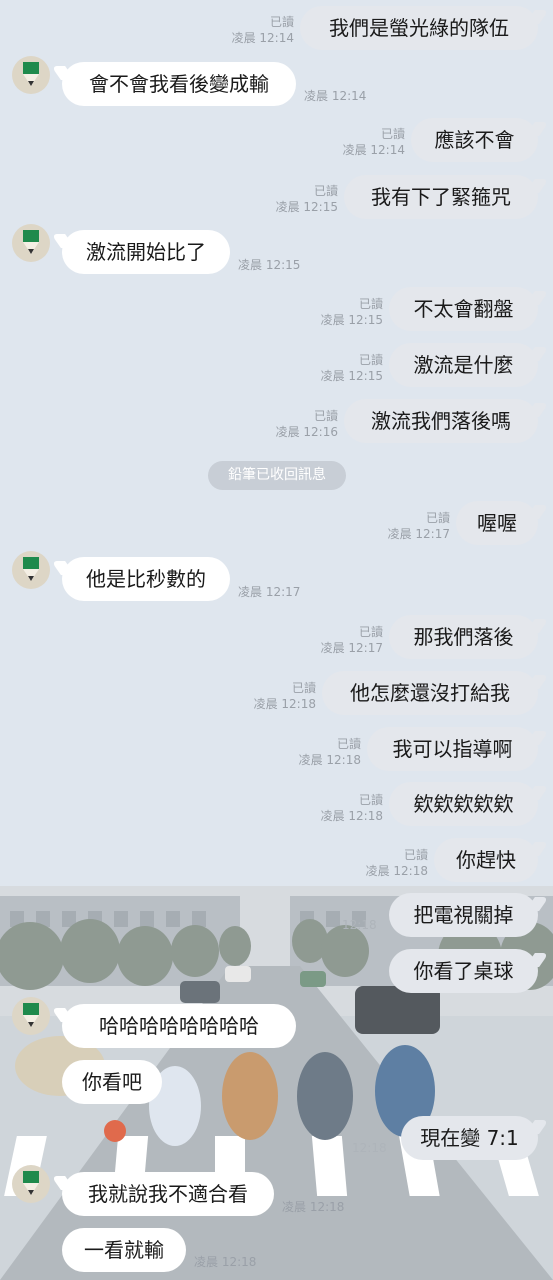 This screenshot has width=553, height=1280. Describe the element at coordinates (474, 140) in the screenshot. I see `outgoing-message-bubble: 應該不會` at that location.